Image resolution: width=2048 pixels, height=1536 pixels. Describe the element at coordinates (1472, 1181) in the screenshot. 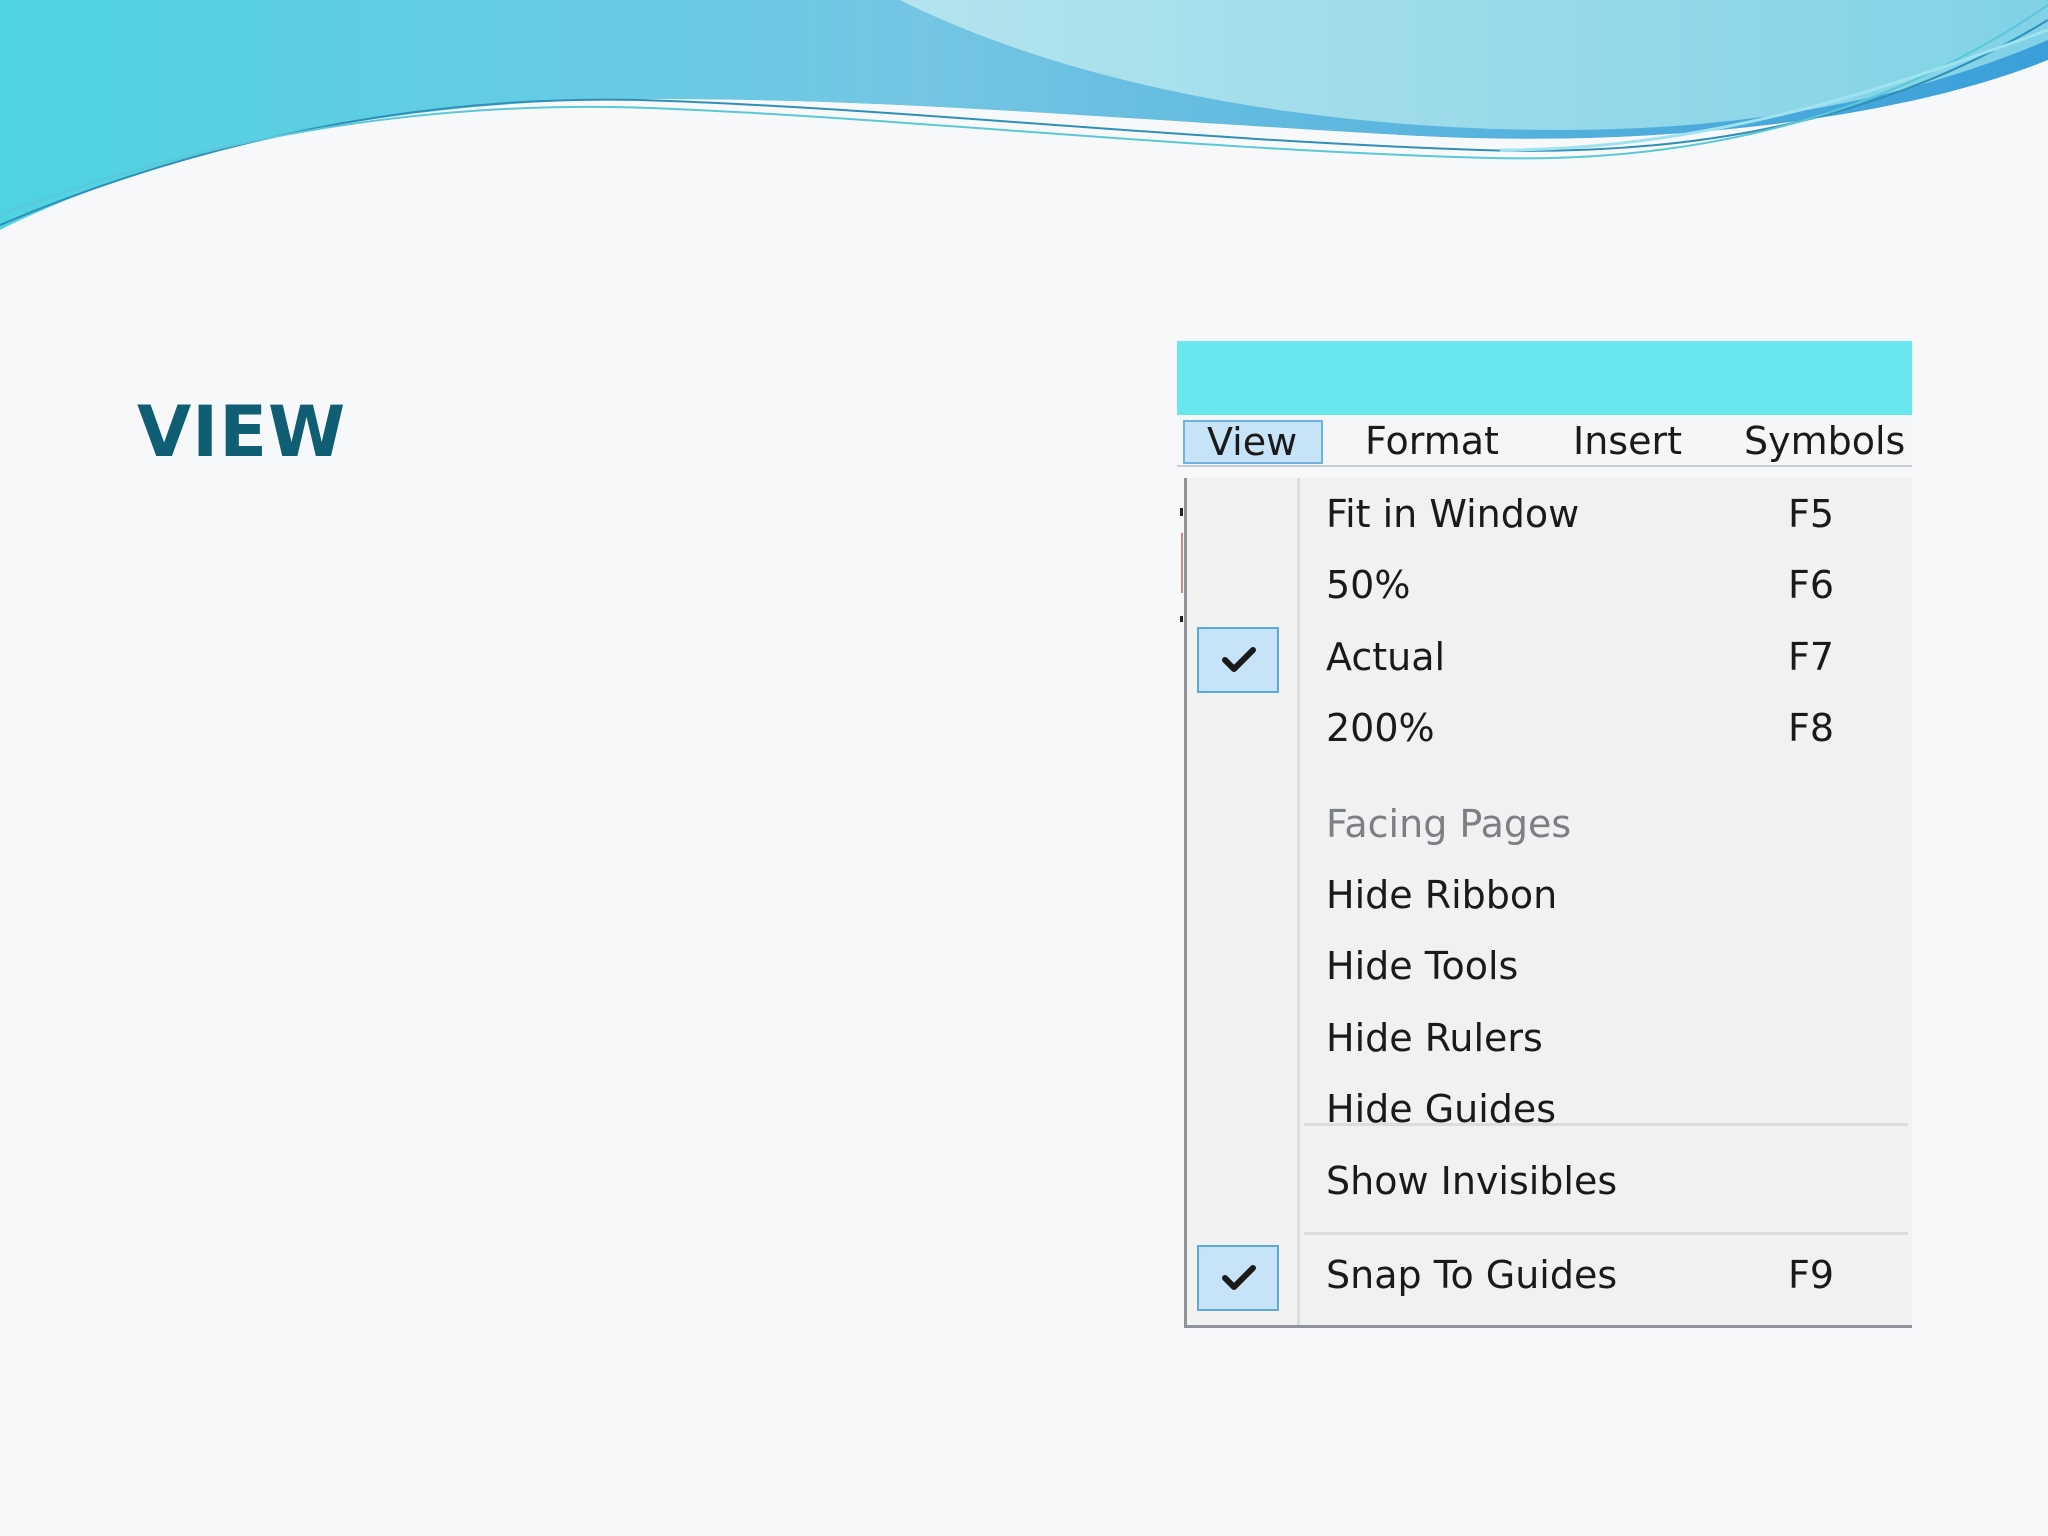

I see `menu-item-label: Show Invisibles` at that location.